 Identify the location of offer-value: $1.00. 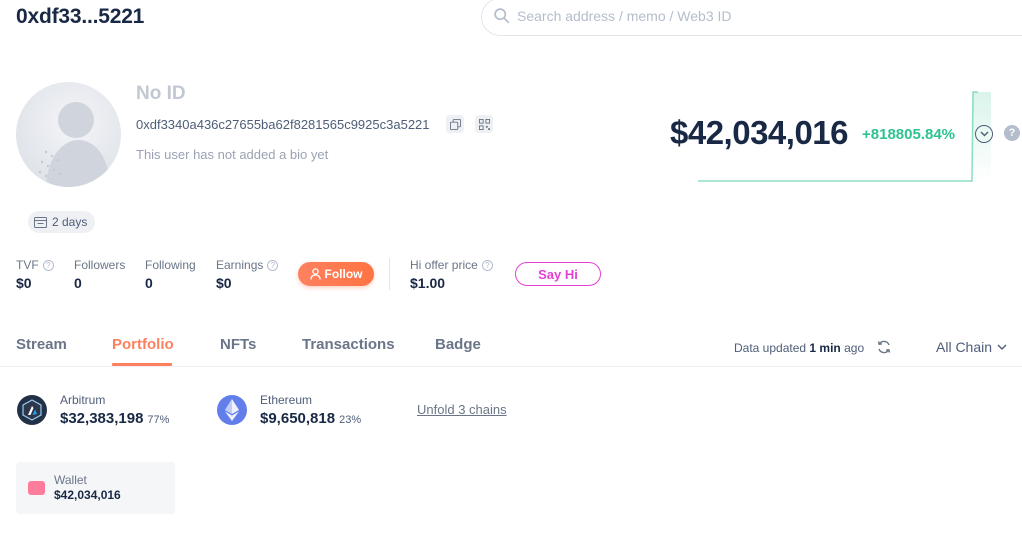
(428, 283).